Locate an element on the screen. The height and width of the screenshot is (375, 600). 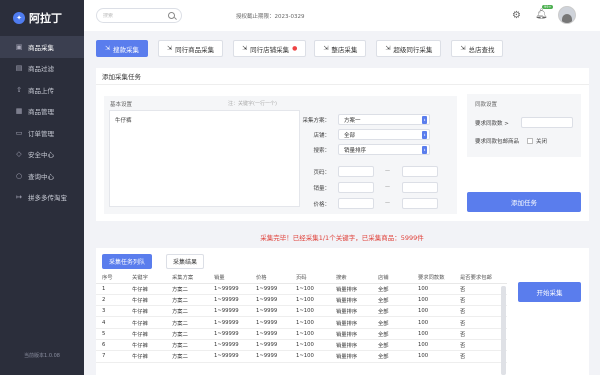
page-max-input is located at coordinates (420, 171).